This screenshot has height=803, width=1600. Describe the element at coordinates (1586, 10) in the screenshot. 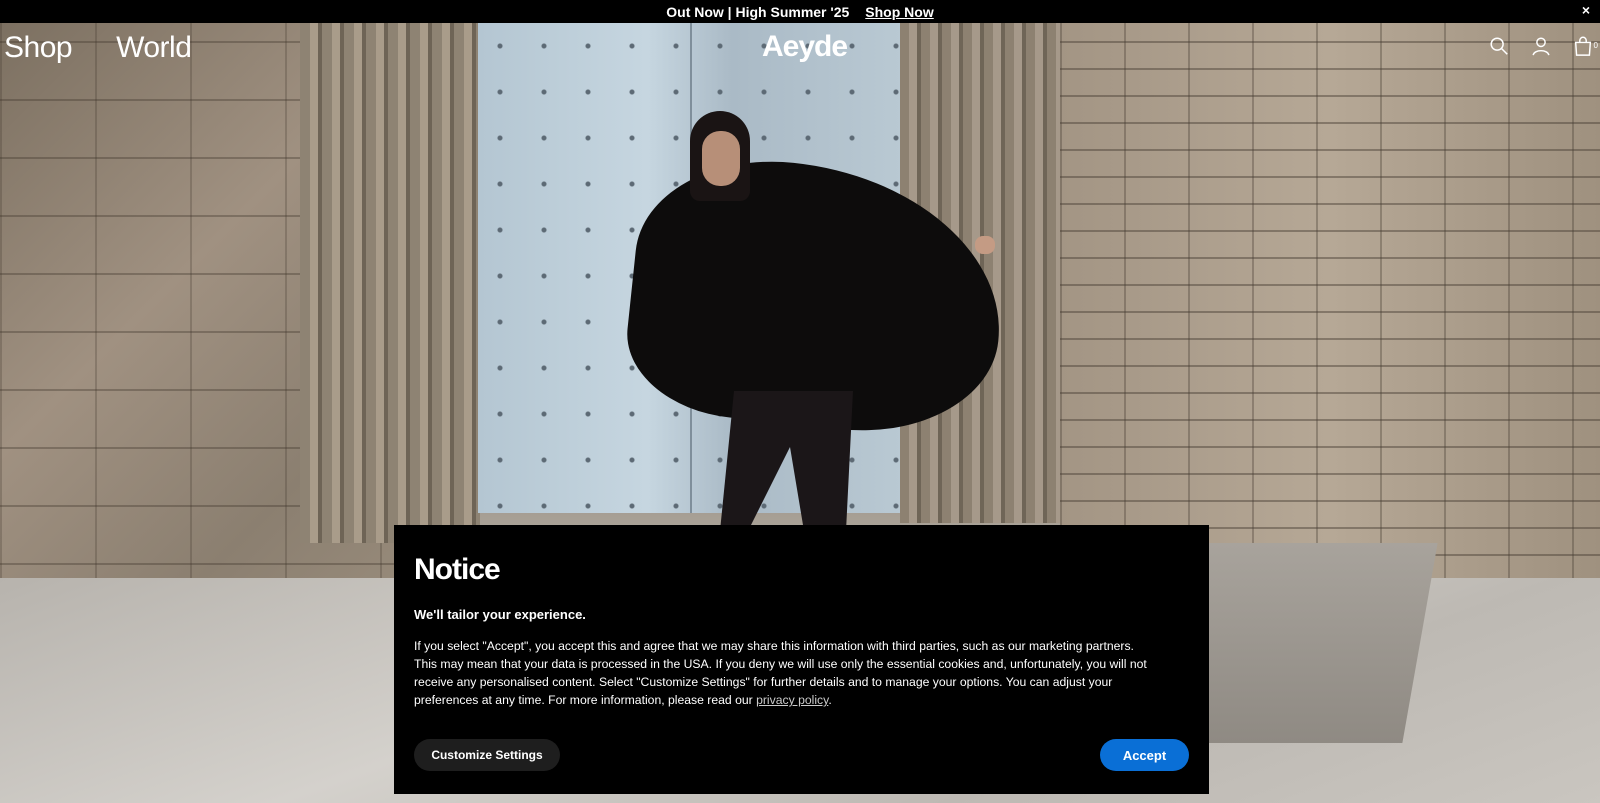

I see `close-icon: ×` at that location.